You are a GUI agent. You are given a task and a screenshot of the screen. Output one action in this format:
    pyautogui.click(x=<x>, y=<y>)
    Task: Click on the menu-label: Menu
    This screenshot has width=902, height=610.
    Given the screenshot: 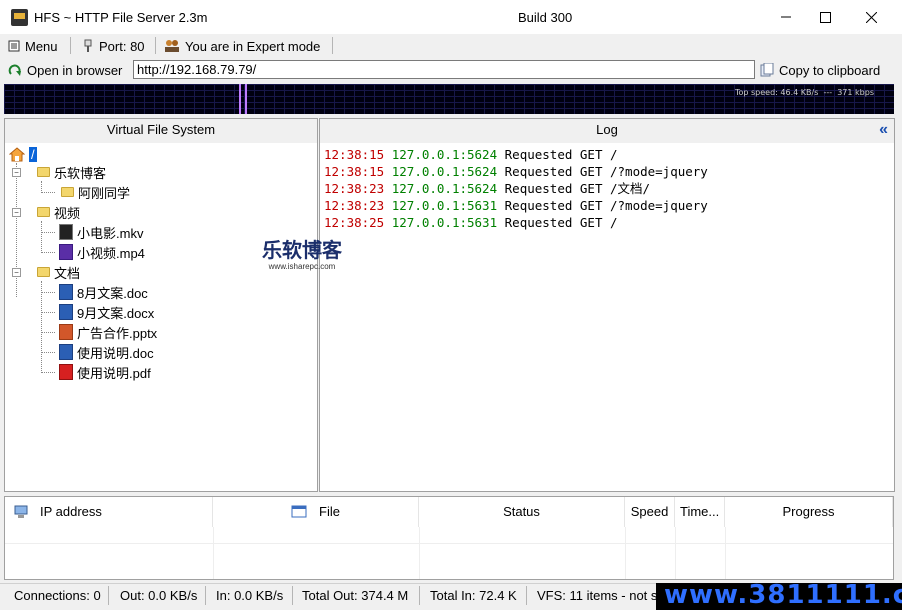 What is the action you would take?
    pyautogui.click(x=41, y=46)
    